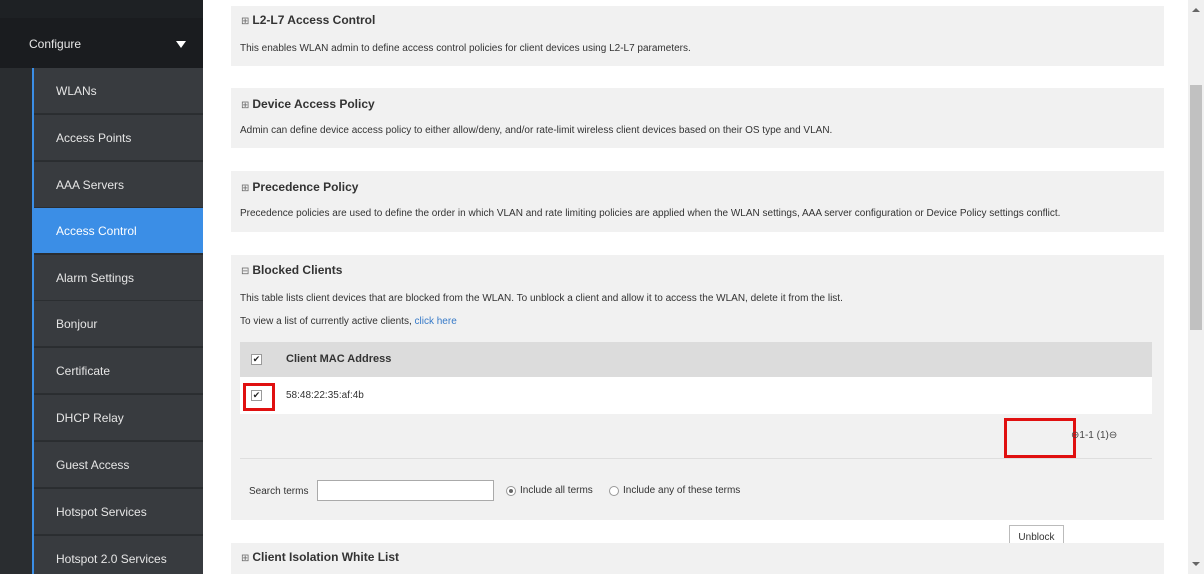 This screenshot has height=574, width=1204. Describe the element at coordinates (313, 104) in the screenshot. I see `device-policy-title: Device Access Policy` at that location.